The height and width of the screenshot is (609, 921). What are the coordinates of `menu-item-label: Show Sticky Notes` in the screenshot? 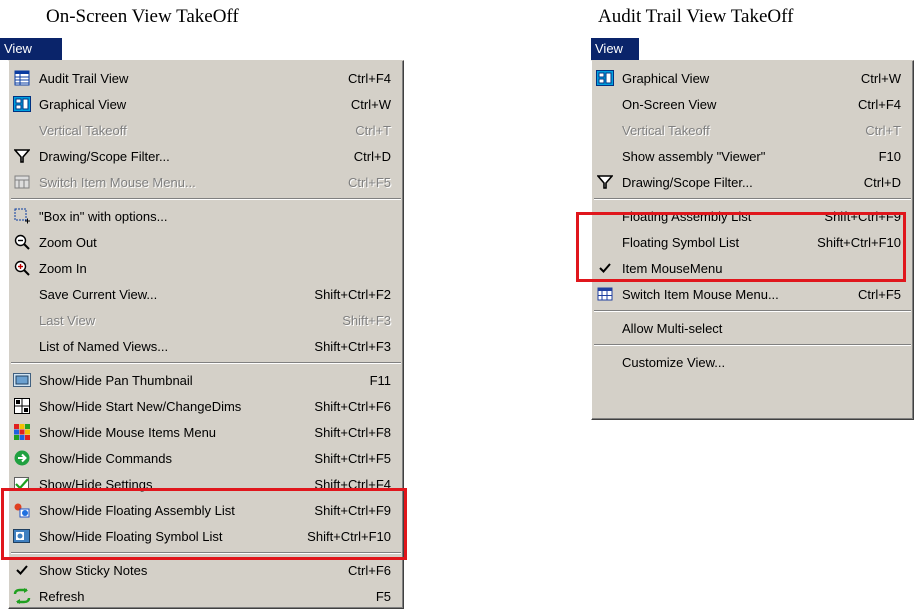 It's located at (93, 570).